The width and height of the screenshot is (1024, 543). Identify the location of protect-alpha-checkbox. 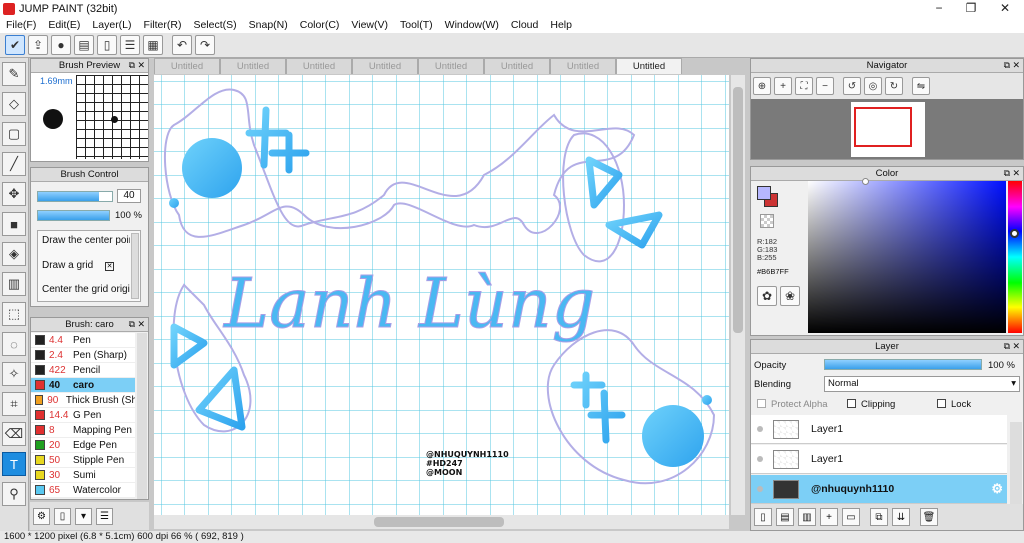
(761, 403).